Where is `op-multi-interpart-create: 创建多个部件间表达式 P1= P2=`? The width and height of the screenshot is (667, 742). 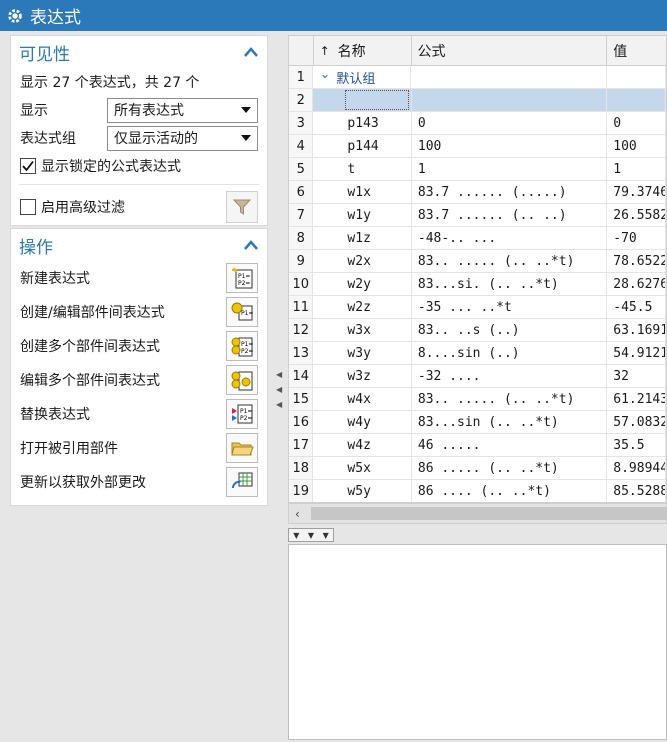
op-multi-interpart-create: 创建多个部件间表达式 P1= P2= is located at coordinates (139, 346).